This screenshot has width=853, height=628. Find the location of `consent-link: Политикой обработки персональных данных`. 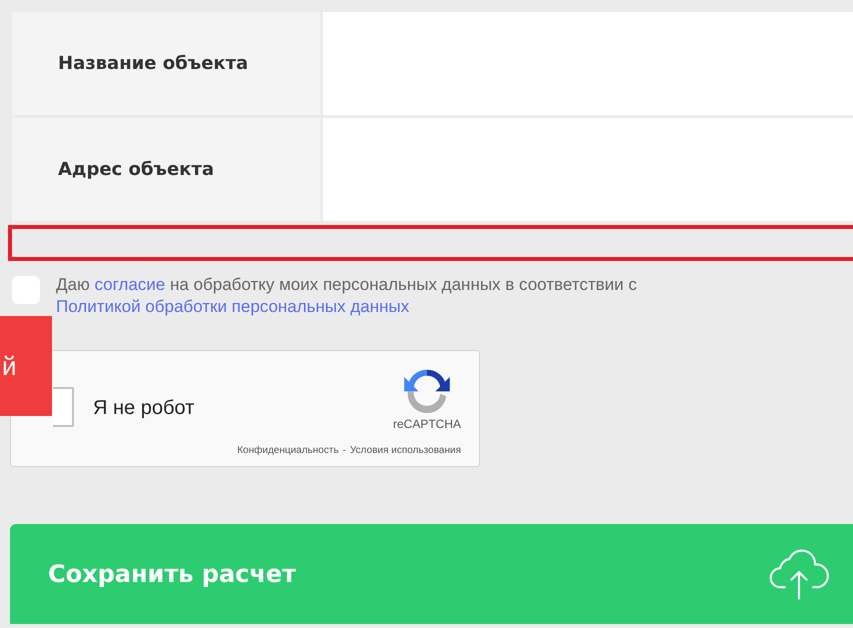

consent-link: Политикой обработки персональных данных is located at coordinates (233, 306).